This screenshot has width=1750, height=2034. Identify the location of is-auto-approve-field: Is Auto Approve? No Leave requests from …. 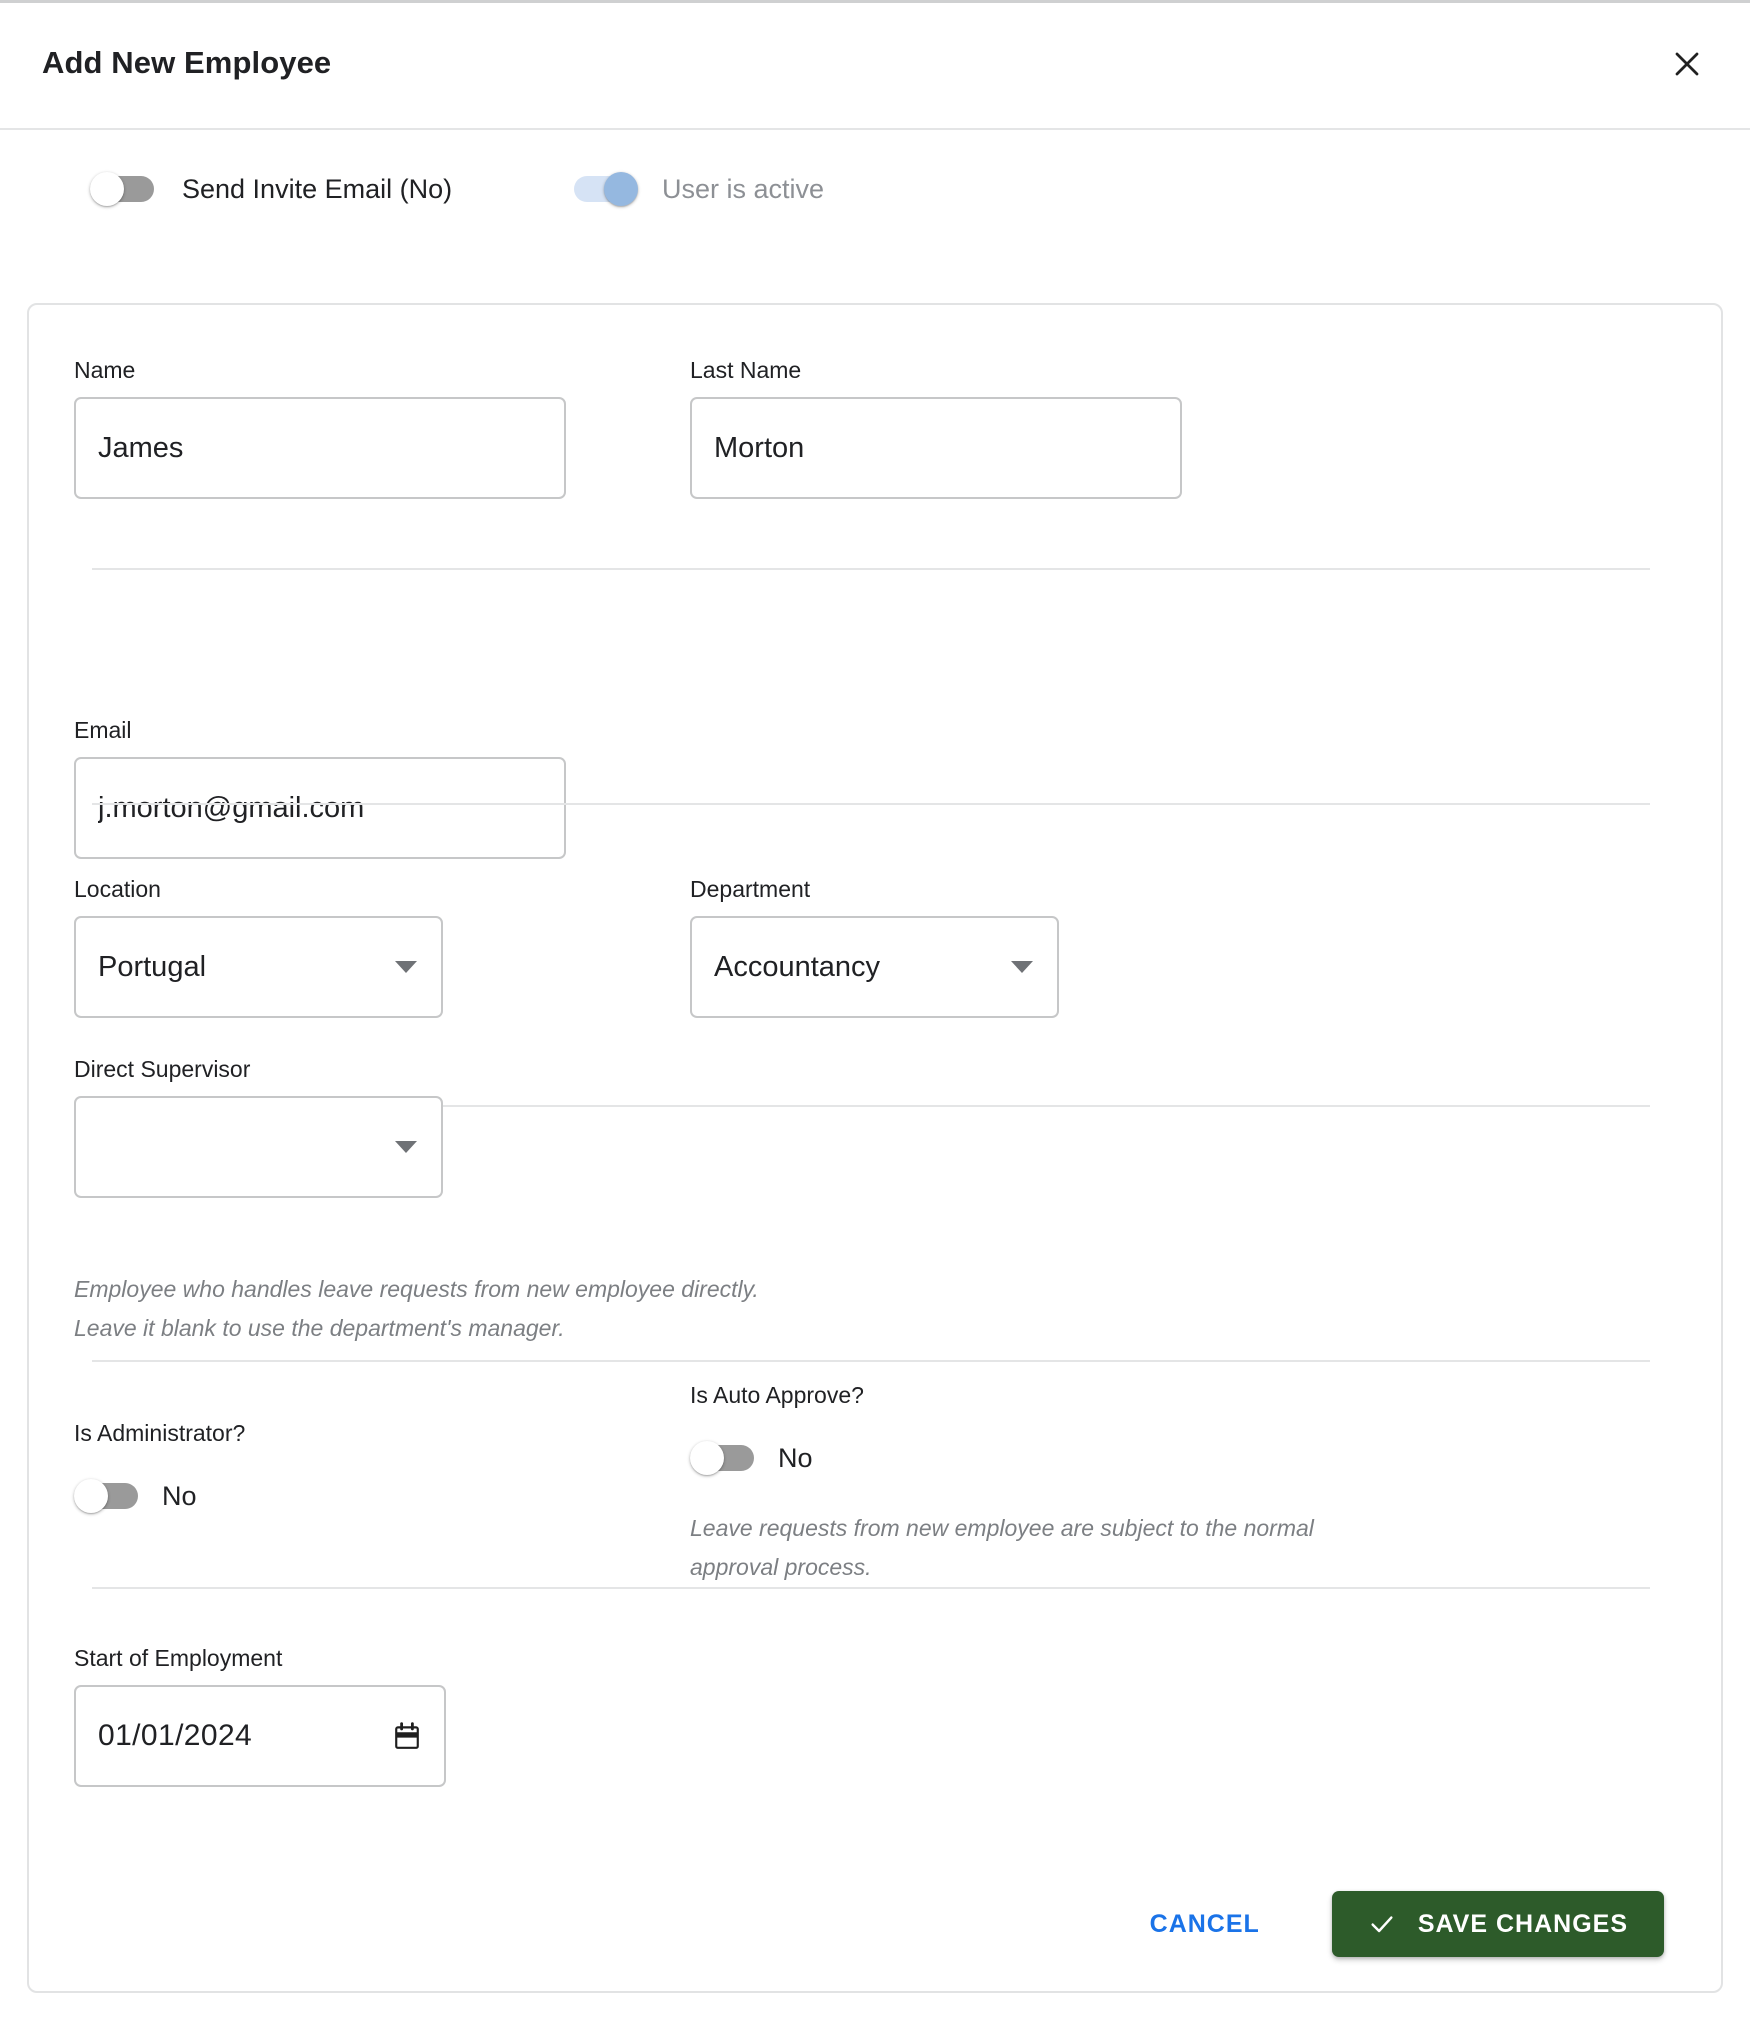
(1002, 1484).